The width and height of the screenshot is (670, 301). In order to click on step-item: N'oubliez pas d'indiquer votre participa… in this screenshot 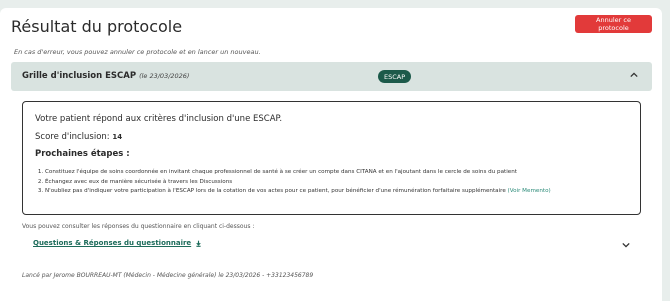, I will do `click(298, 192)`.